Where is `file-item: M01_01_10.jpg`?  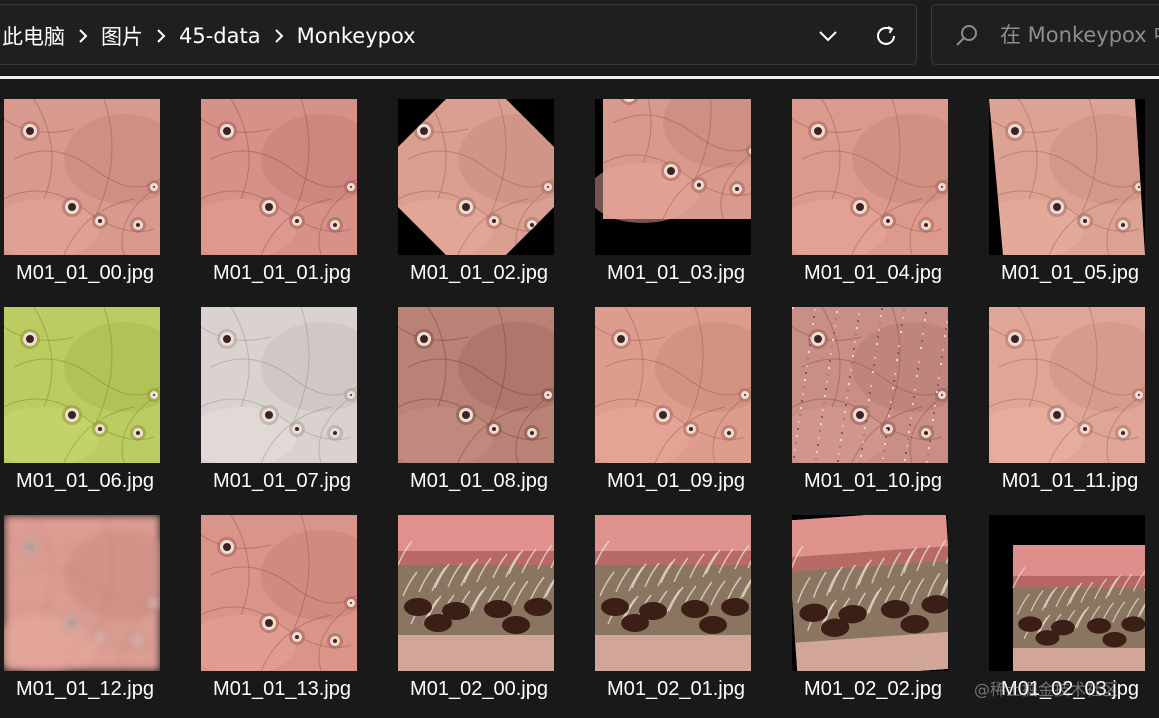 file-item: M01_01_10.jpg is located at coordinates (873, 389).